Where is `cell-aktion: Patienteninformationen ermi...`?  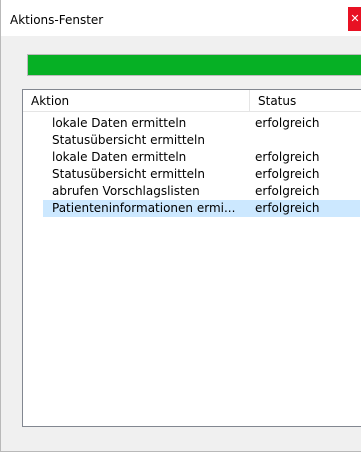
cell-aktion: Patienteninformationen ermi... is located at coordinates (144, 208).